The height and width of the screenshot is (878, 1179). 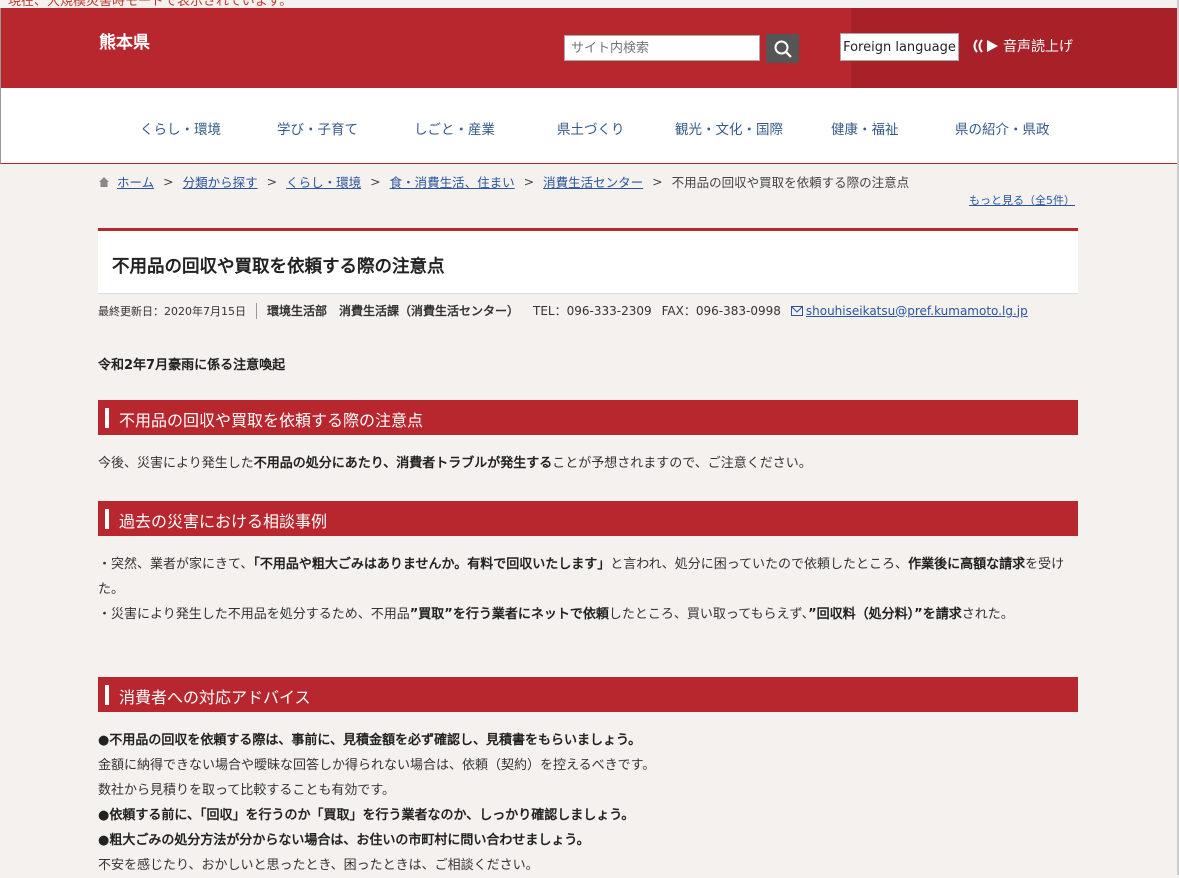 I want to click on breadcrumb-by-category: 分類から探す, so click(x=220, y=181).